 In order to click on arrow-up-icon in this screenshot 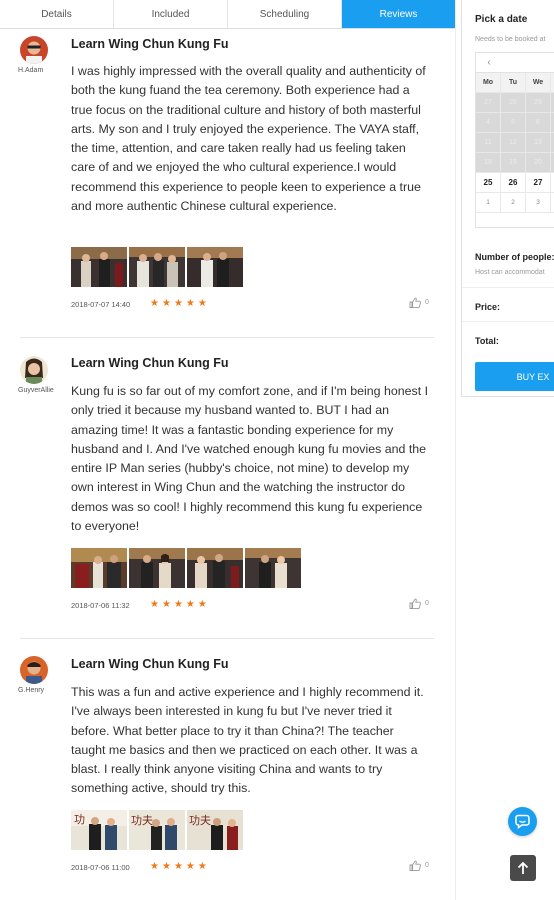, I will do `click(523, 867)`.